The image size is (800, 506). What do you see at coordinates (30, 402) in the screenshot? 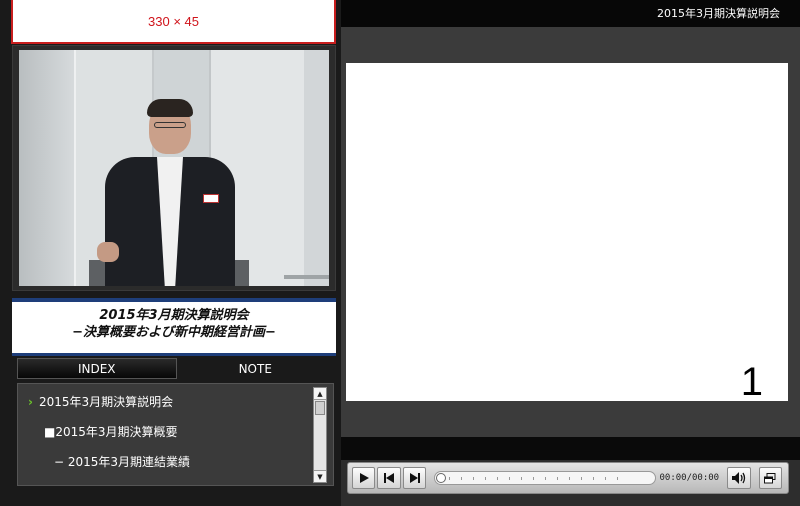
I see `chevron-right-icon: ›` at bounding box center [30, 402].